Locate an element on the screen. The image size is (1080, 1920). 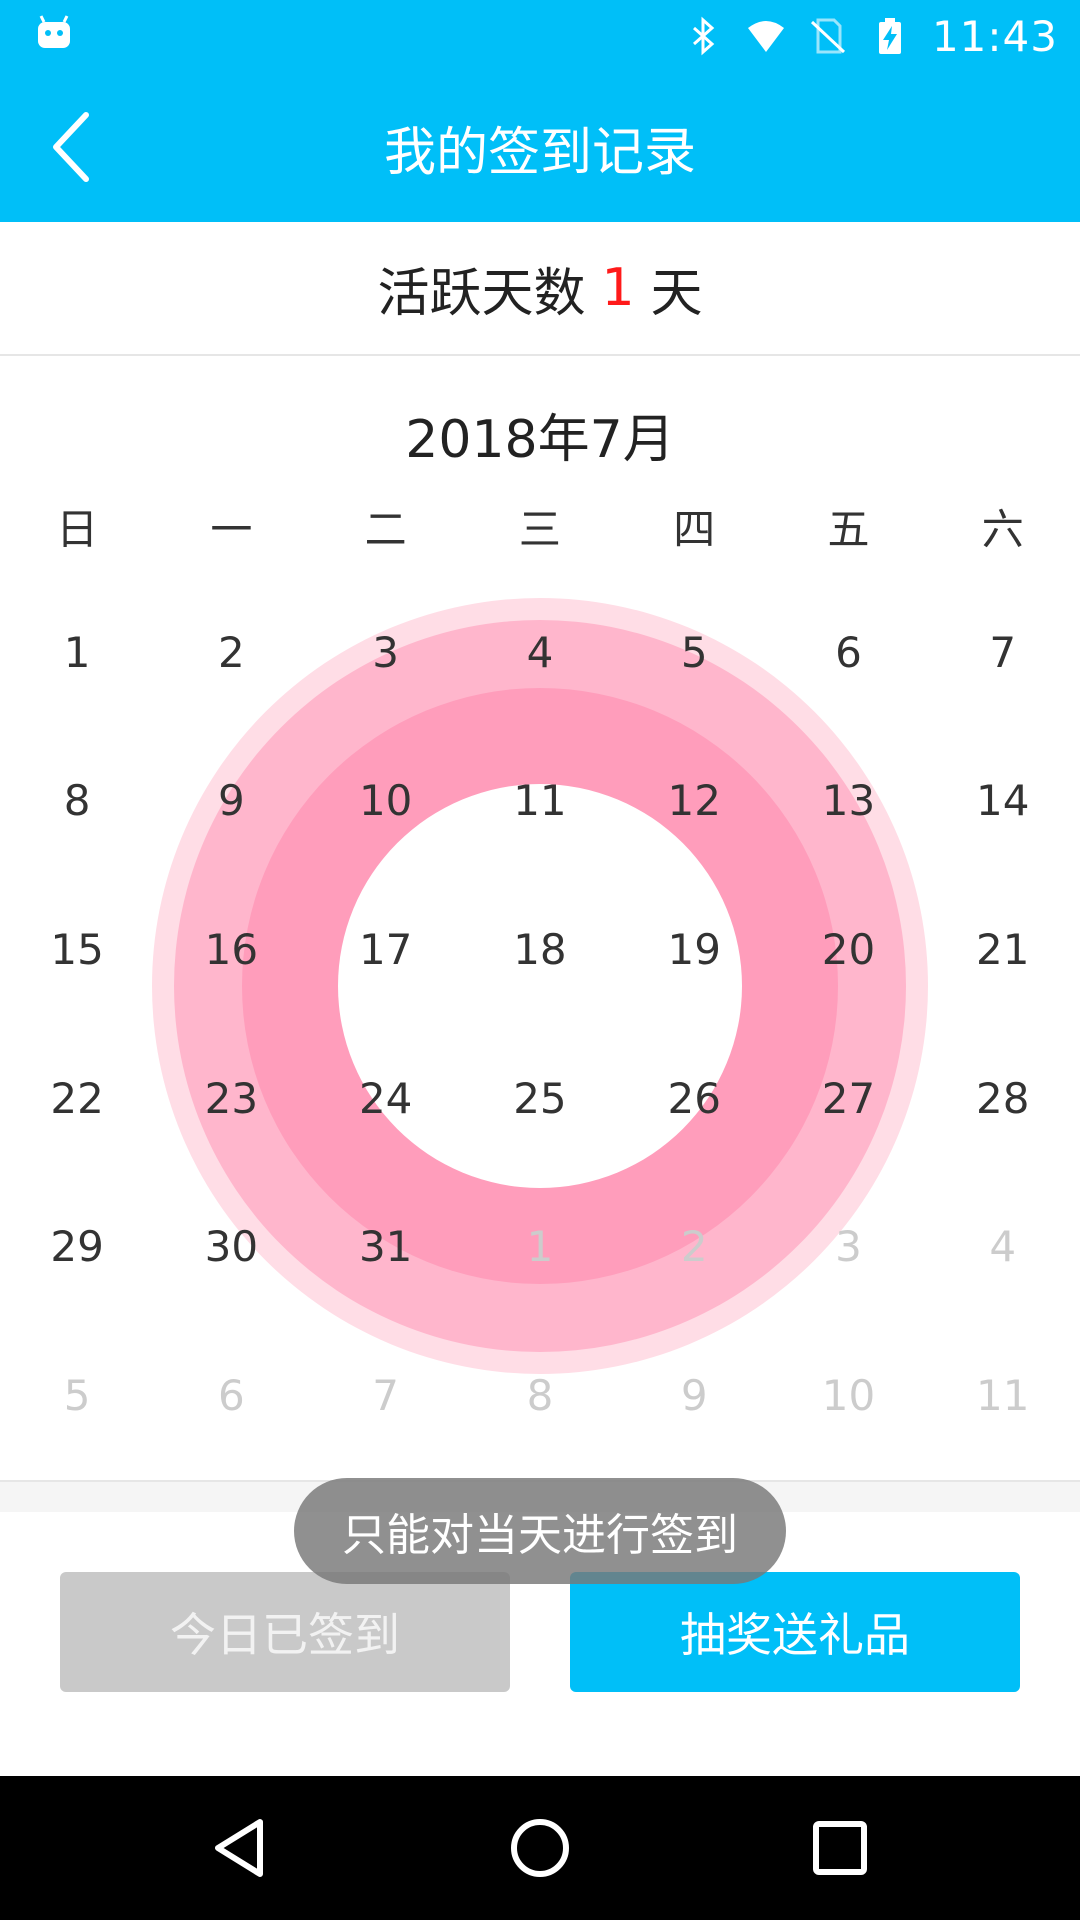
calendar-day-other-month: 1 is located at coordinates (540, 1246).